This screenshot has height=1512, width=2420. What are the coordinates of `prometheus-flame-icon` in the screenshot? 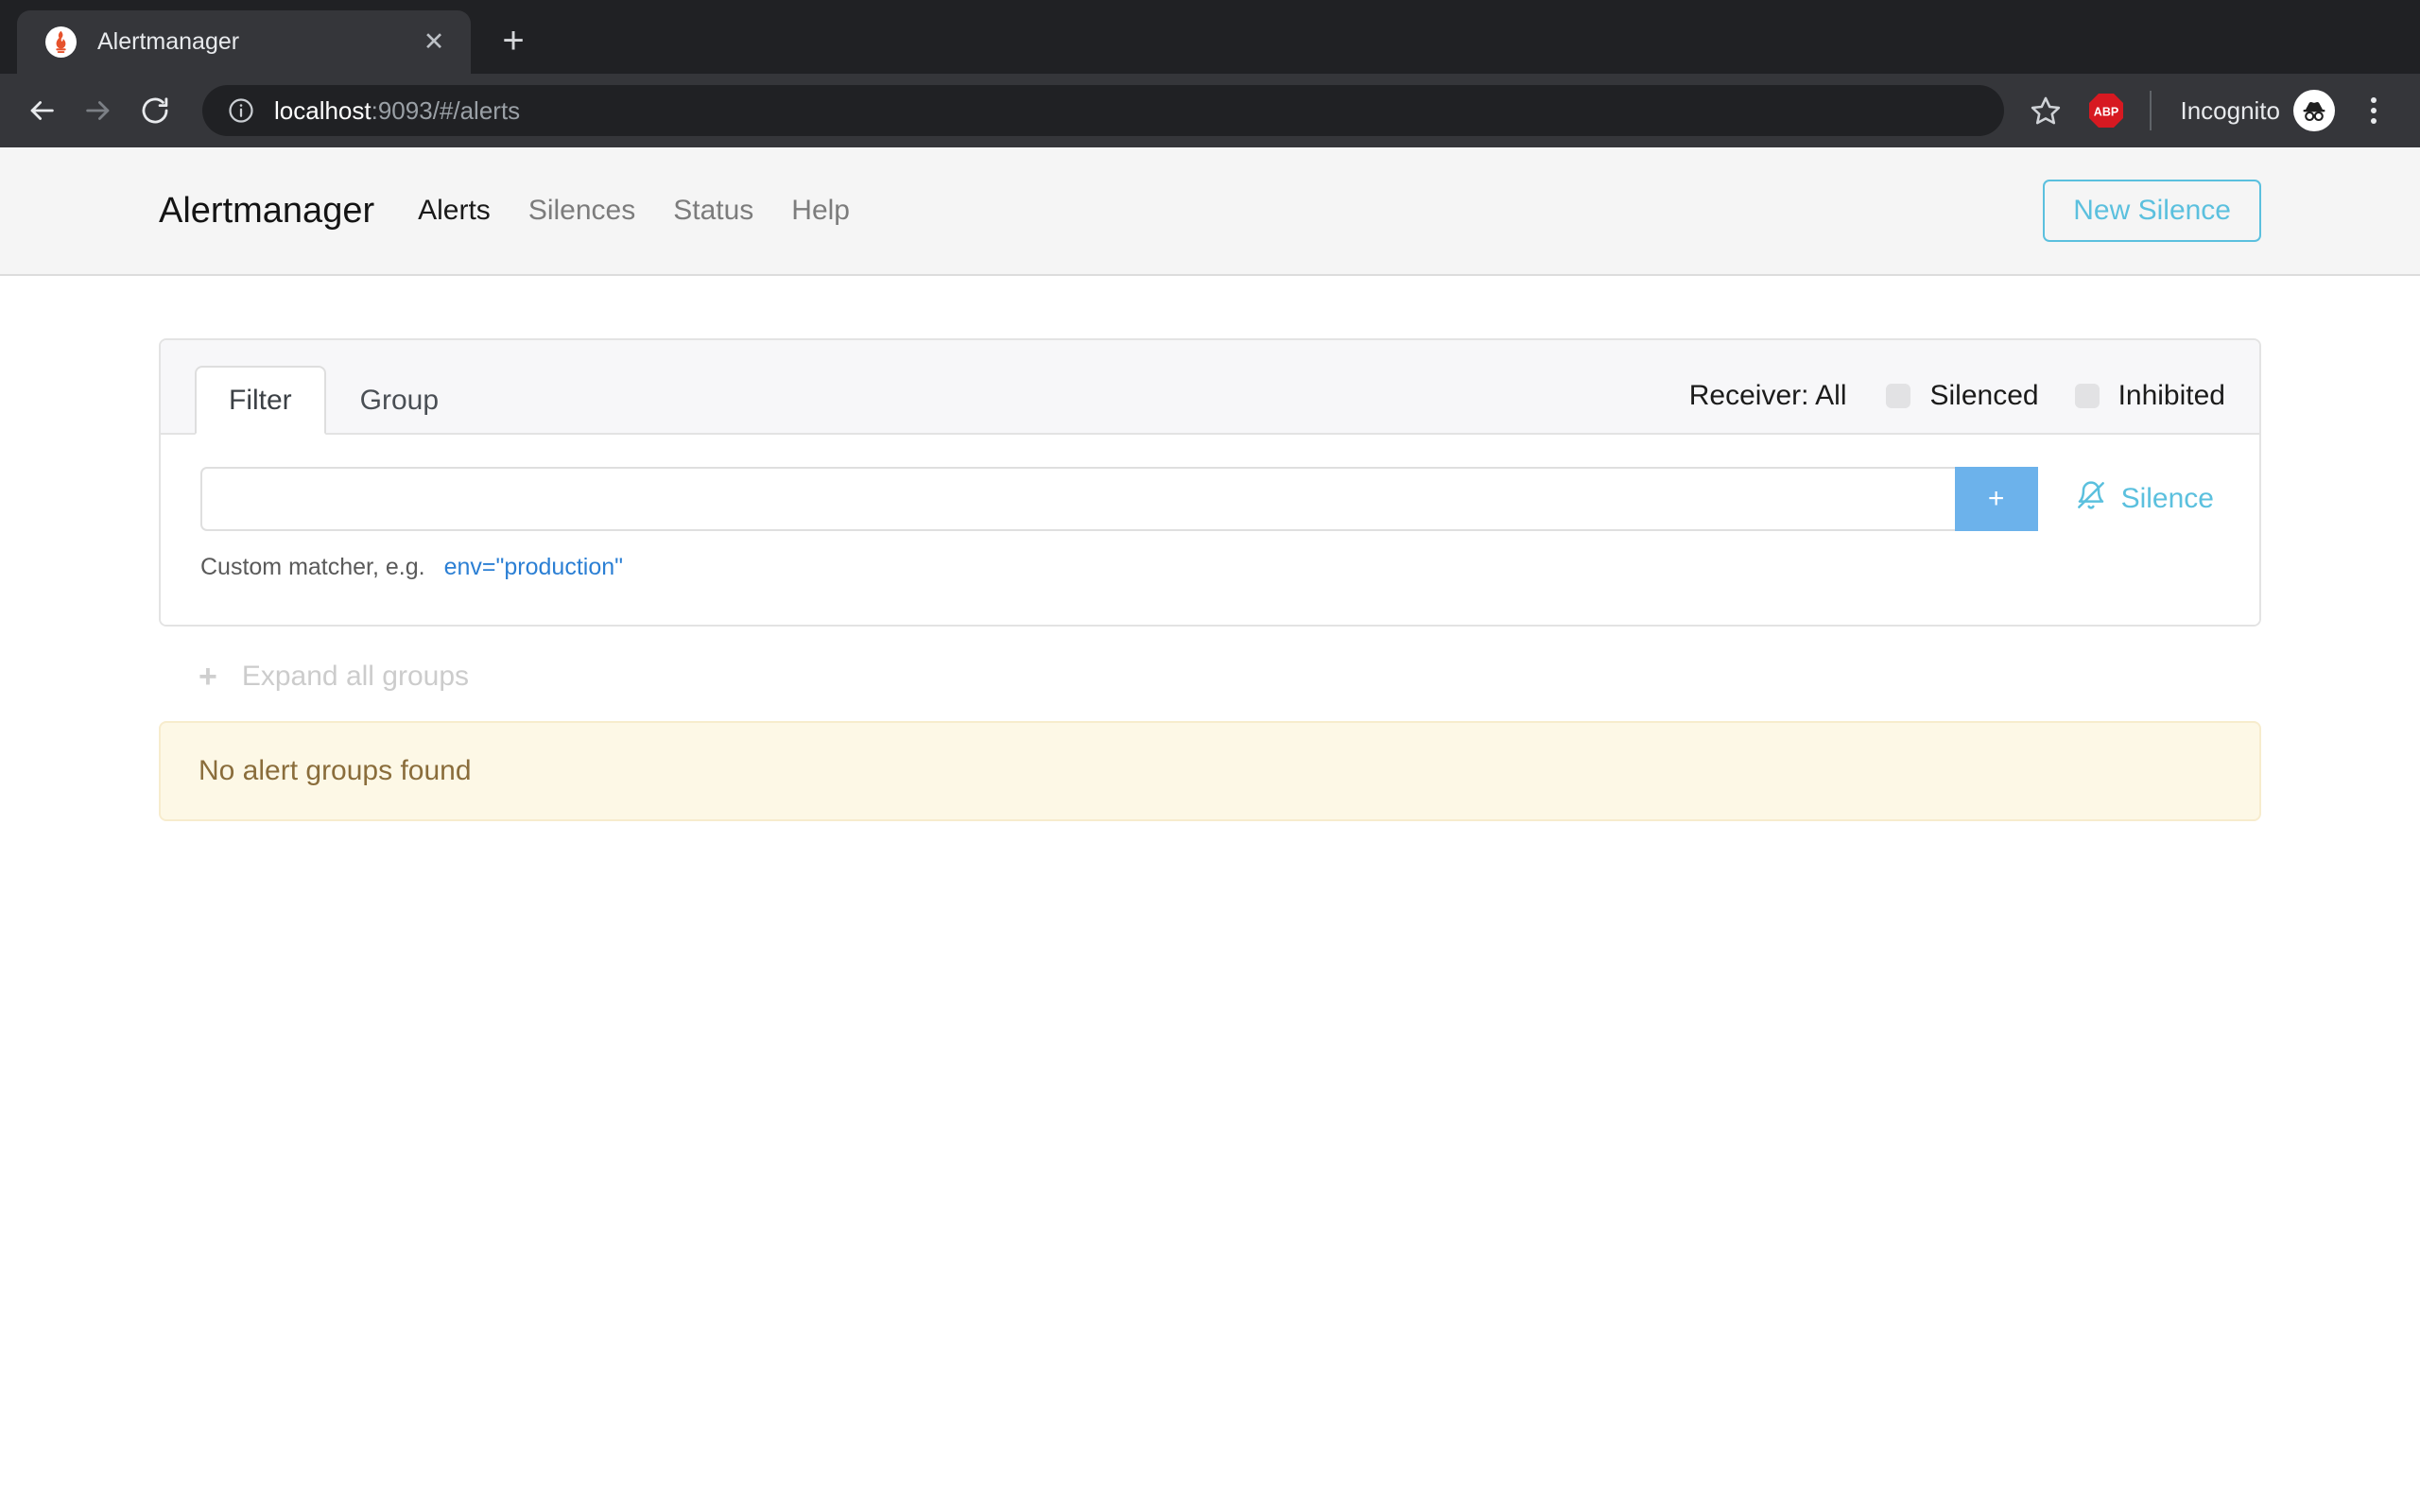 It's located at (61, 42).